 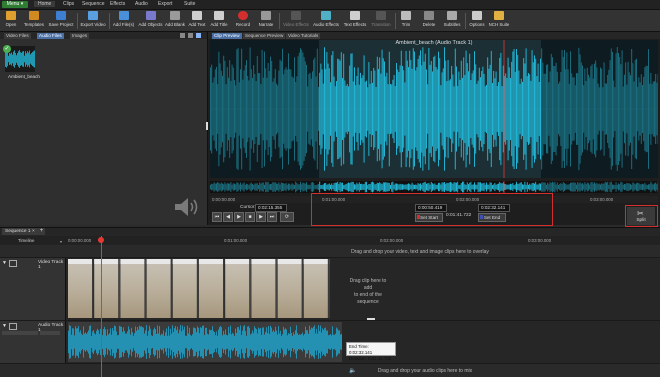 I want to click on trim-button: Trim, so click(x=406, y=21).